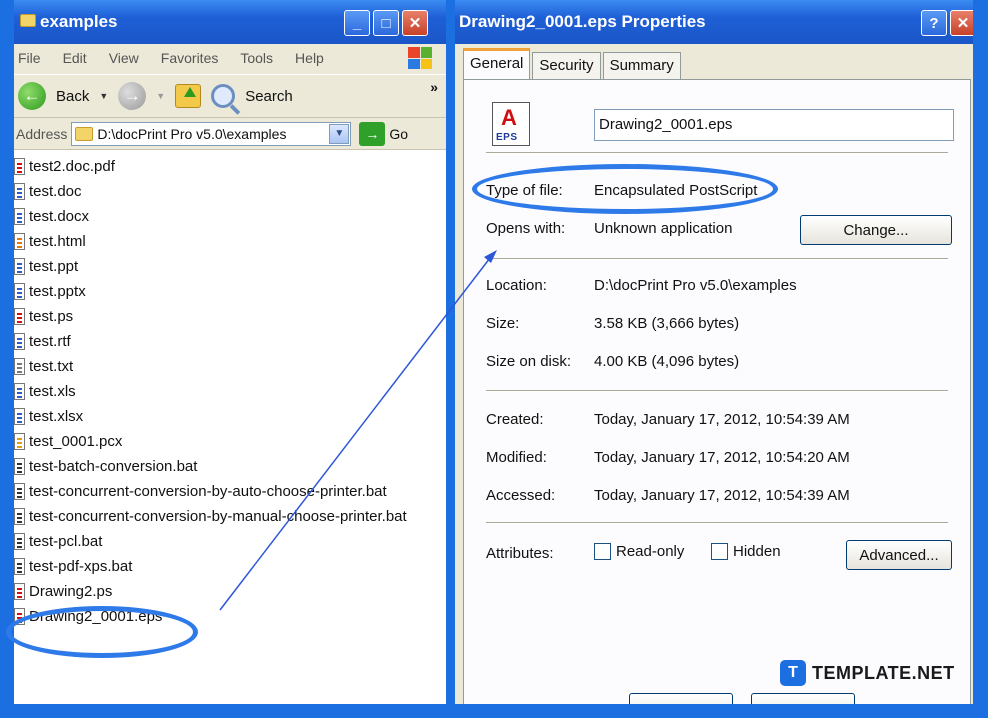 The image size is (988, 718). What do you see at coordinates (625, 189) in the screenshot?
I see `type-of-file-highlight` at bounding box center [625, 189].